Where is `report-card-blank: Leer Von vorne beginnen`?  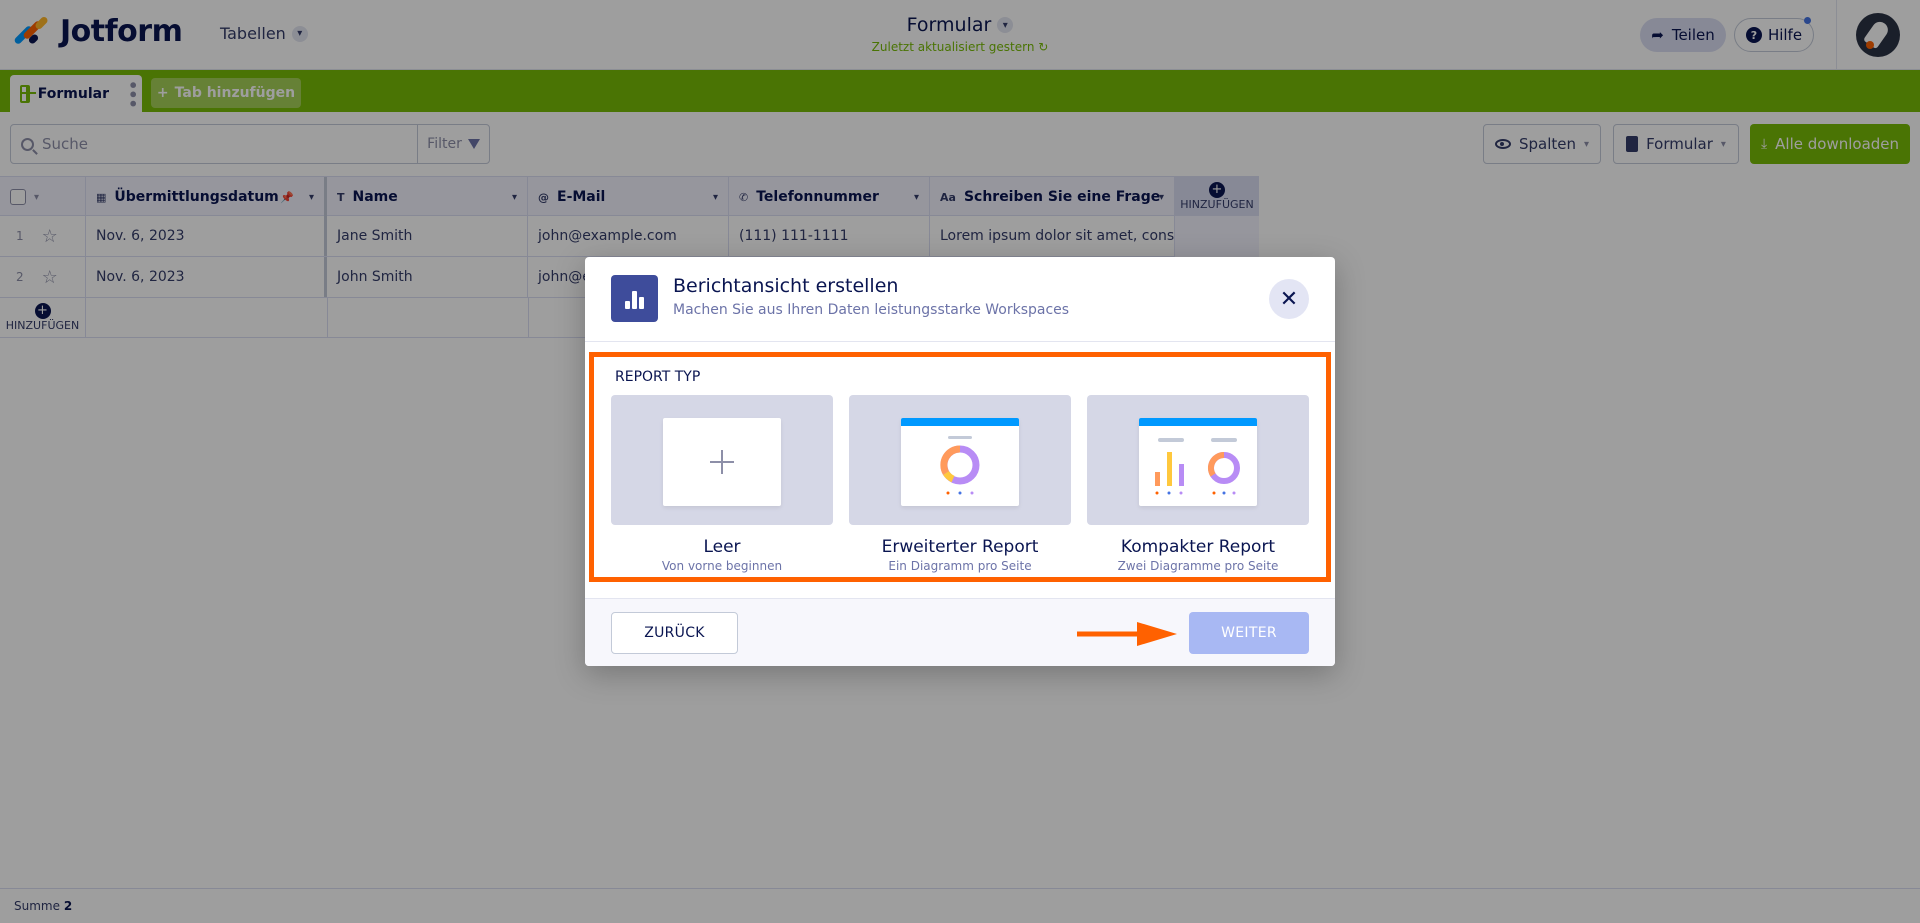 report-card-blank: Leer Von vorne beginnen is located at coordinates (722, 488).